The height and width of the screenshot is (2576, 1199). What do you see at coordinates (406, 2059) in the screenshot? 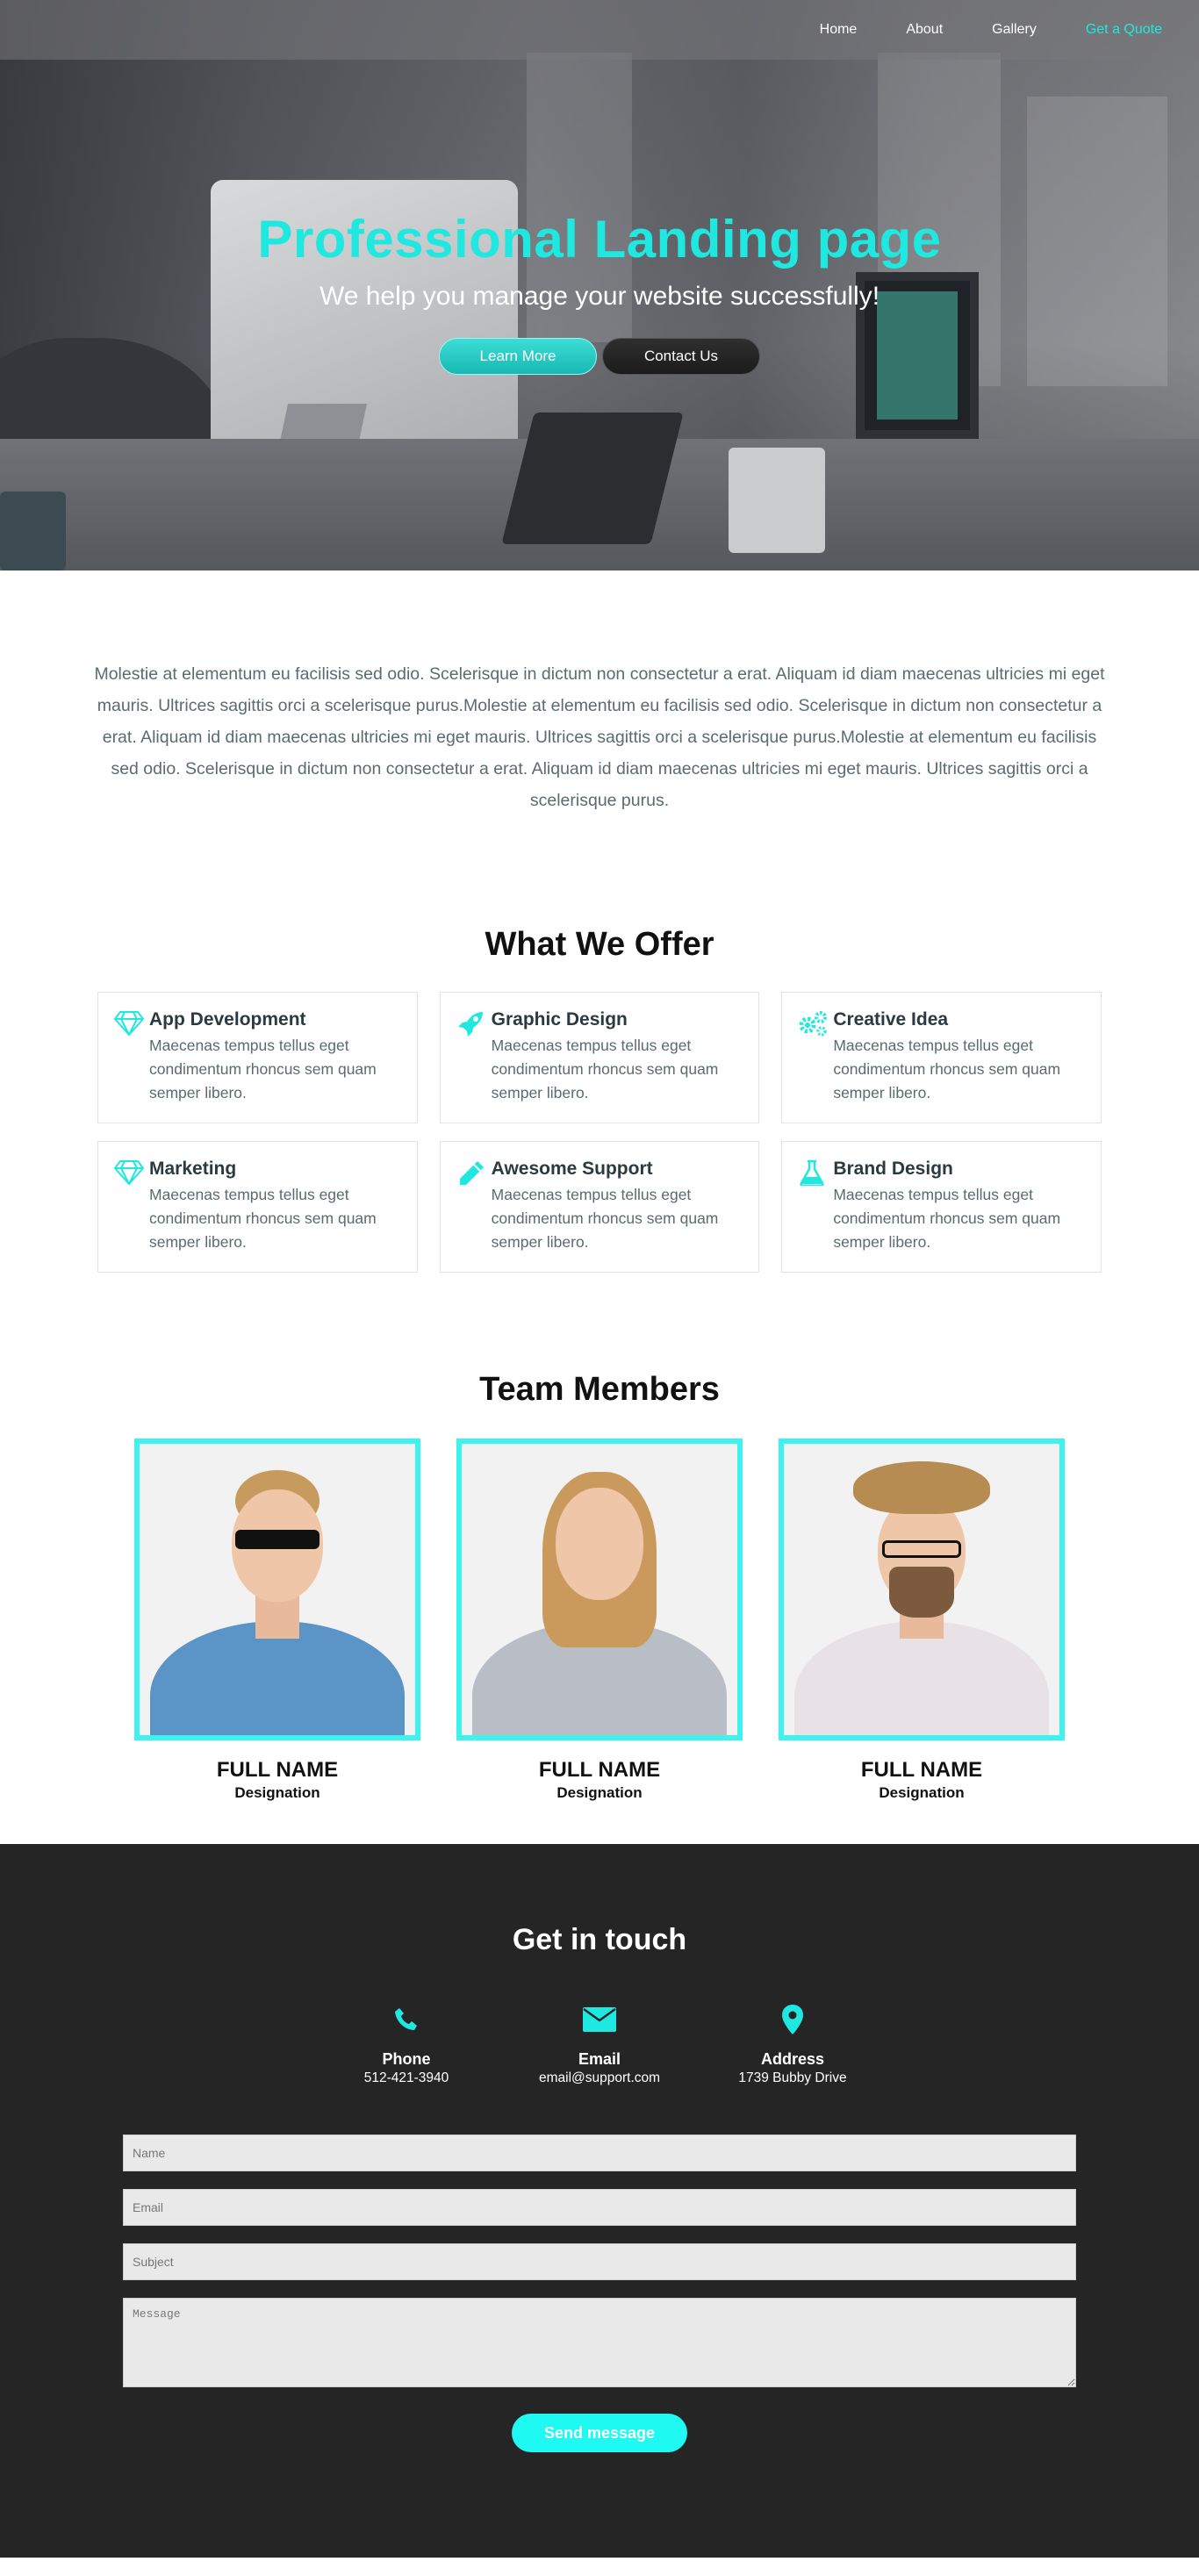
I see `phone-label: Phone` at bounding box center [406, 2059].